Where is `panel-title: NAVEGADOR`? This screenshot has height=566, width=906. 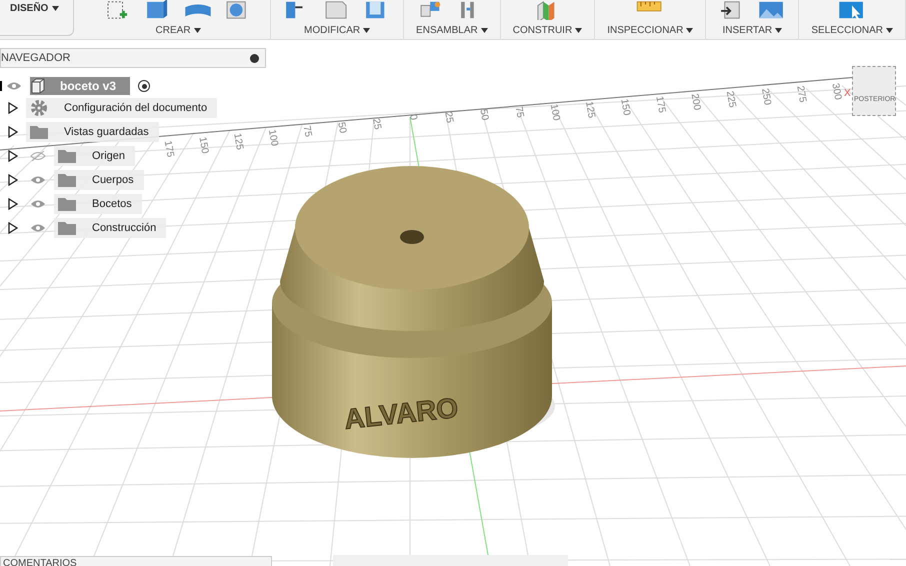
panel-title: NAVEGADOR is located at coordinates (35, 58).